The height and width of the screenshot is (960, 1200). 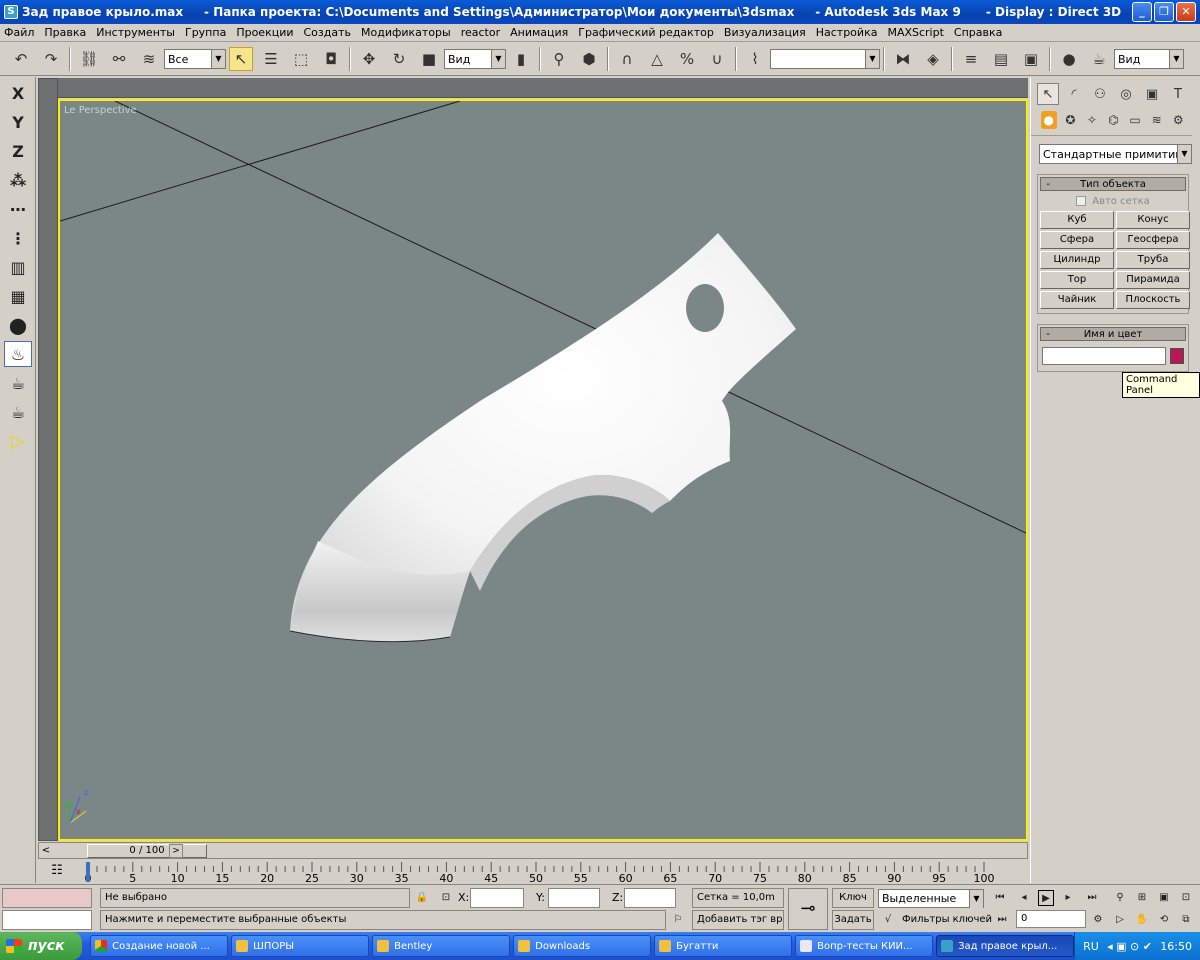 What do you see at coordinates (406, 32) in the screenshot?
I see `menu-modifiers: Модификаторы` at bounding box center [406, 32].